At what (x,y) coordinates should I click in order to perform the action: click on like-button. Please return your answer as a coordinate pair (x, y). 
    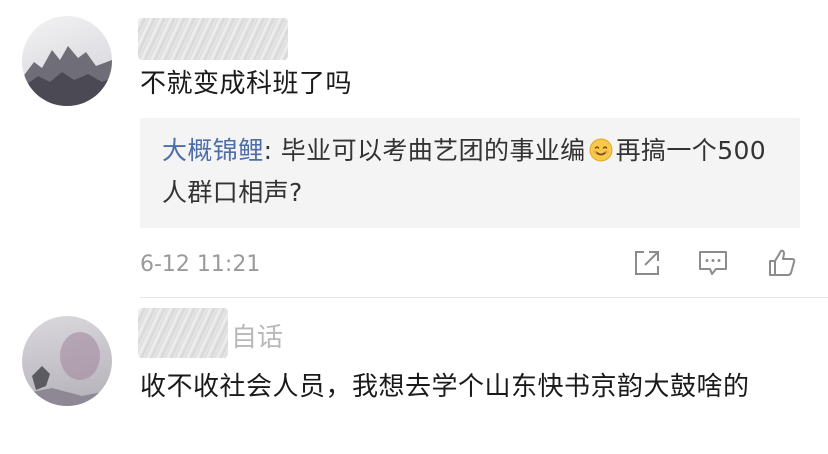
    Looking at the image, I should click on (782, 263).